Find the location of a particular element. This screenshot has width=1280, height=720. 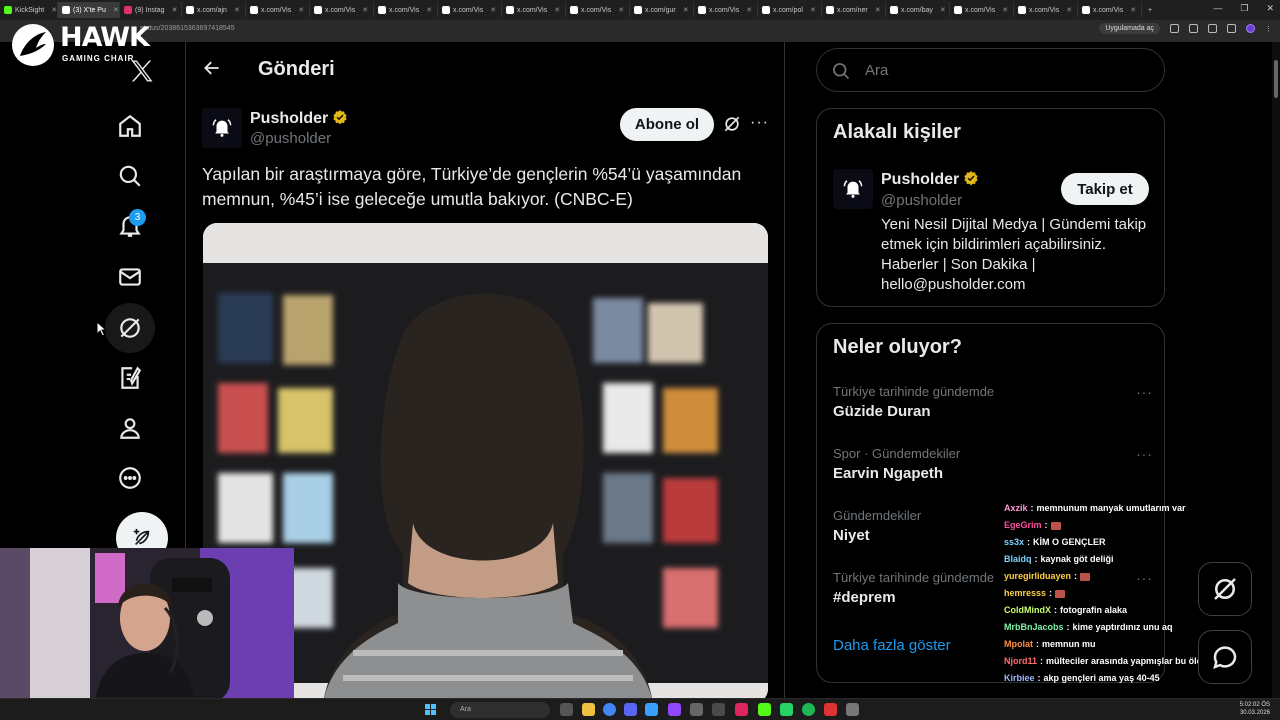

url-text: status/2038615363697418545 is located at coordinates (187, 28).